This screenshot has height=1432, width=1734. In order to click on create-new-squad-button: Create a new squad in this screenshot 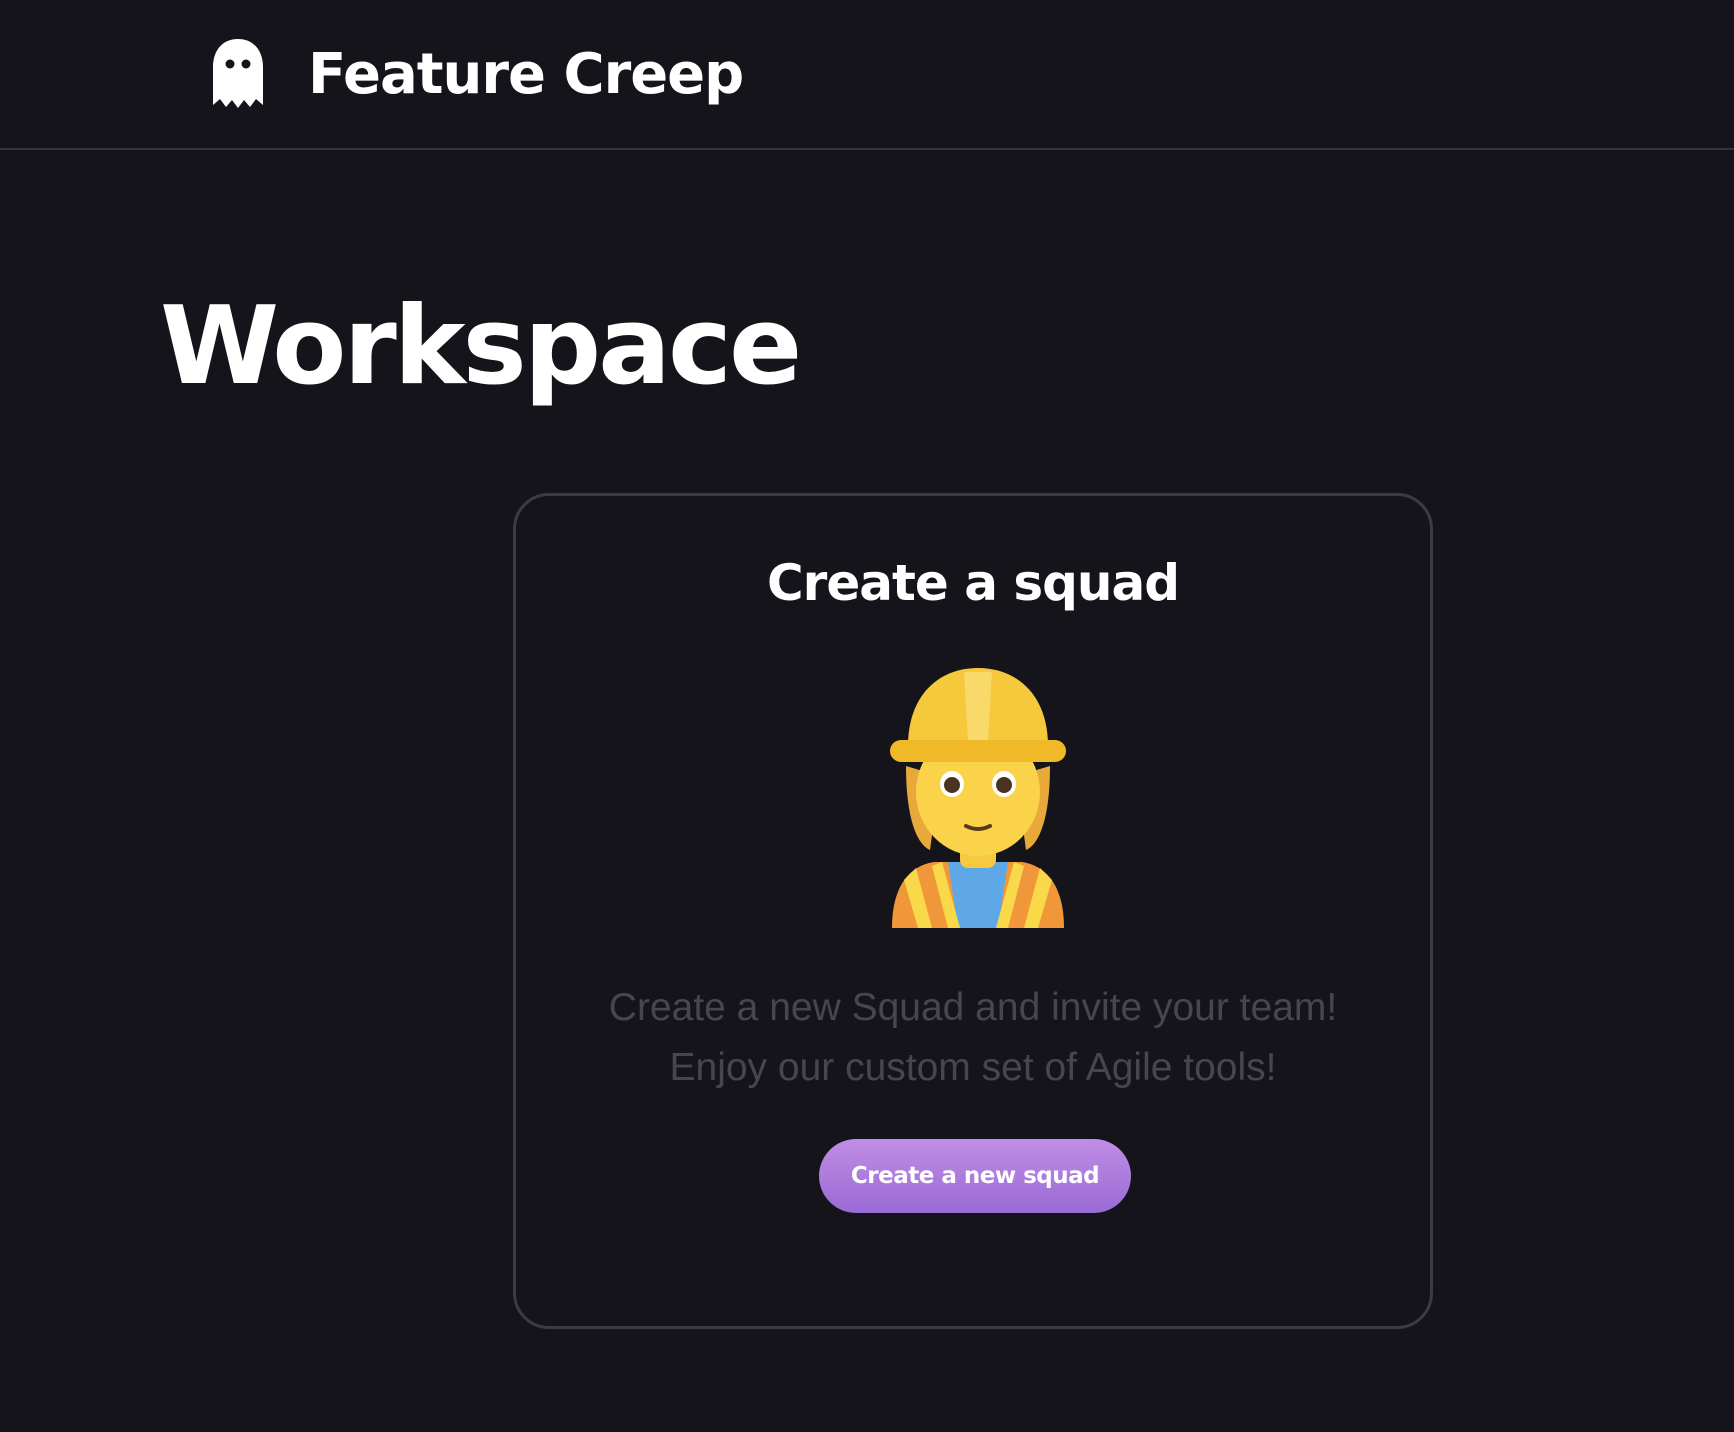, I will do `click(975, 1176)`.